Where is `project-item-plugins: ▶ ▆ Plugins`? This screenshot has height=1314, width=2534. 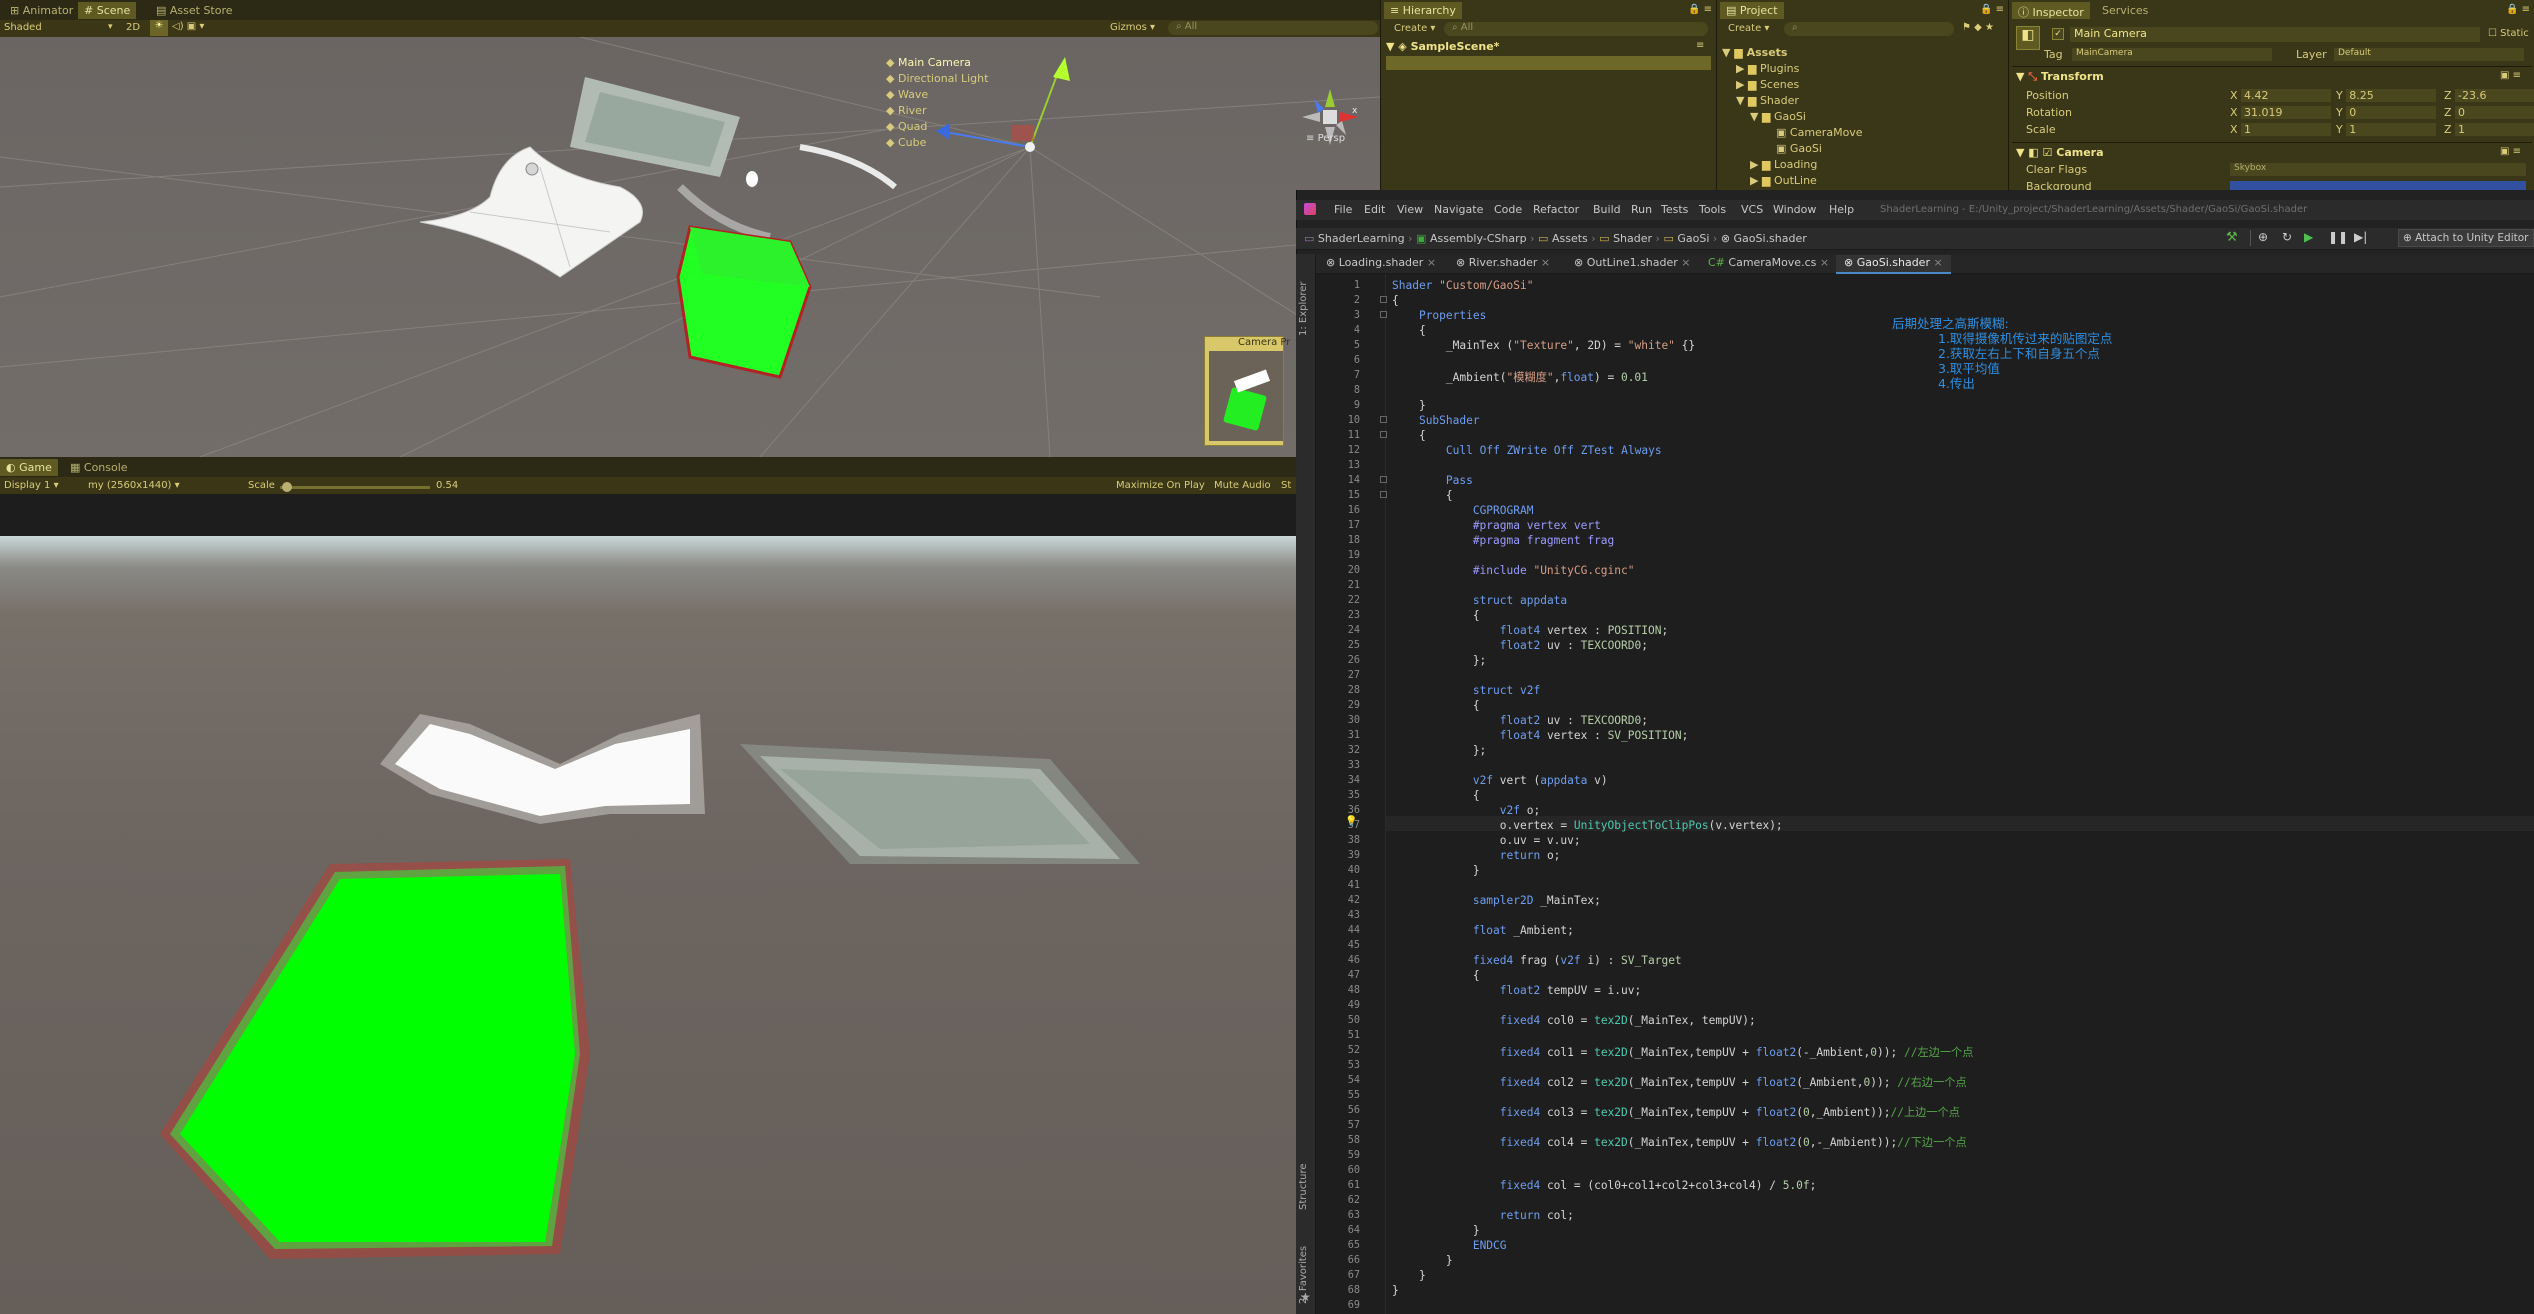
project-item-plugins: ▶ ▆ Plugins is located at coordinates (1767, 68).